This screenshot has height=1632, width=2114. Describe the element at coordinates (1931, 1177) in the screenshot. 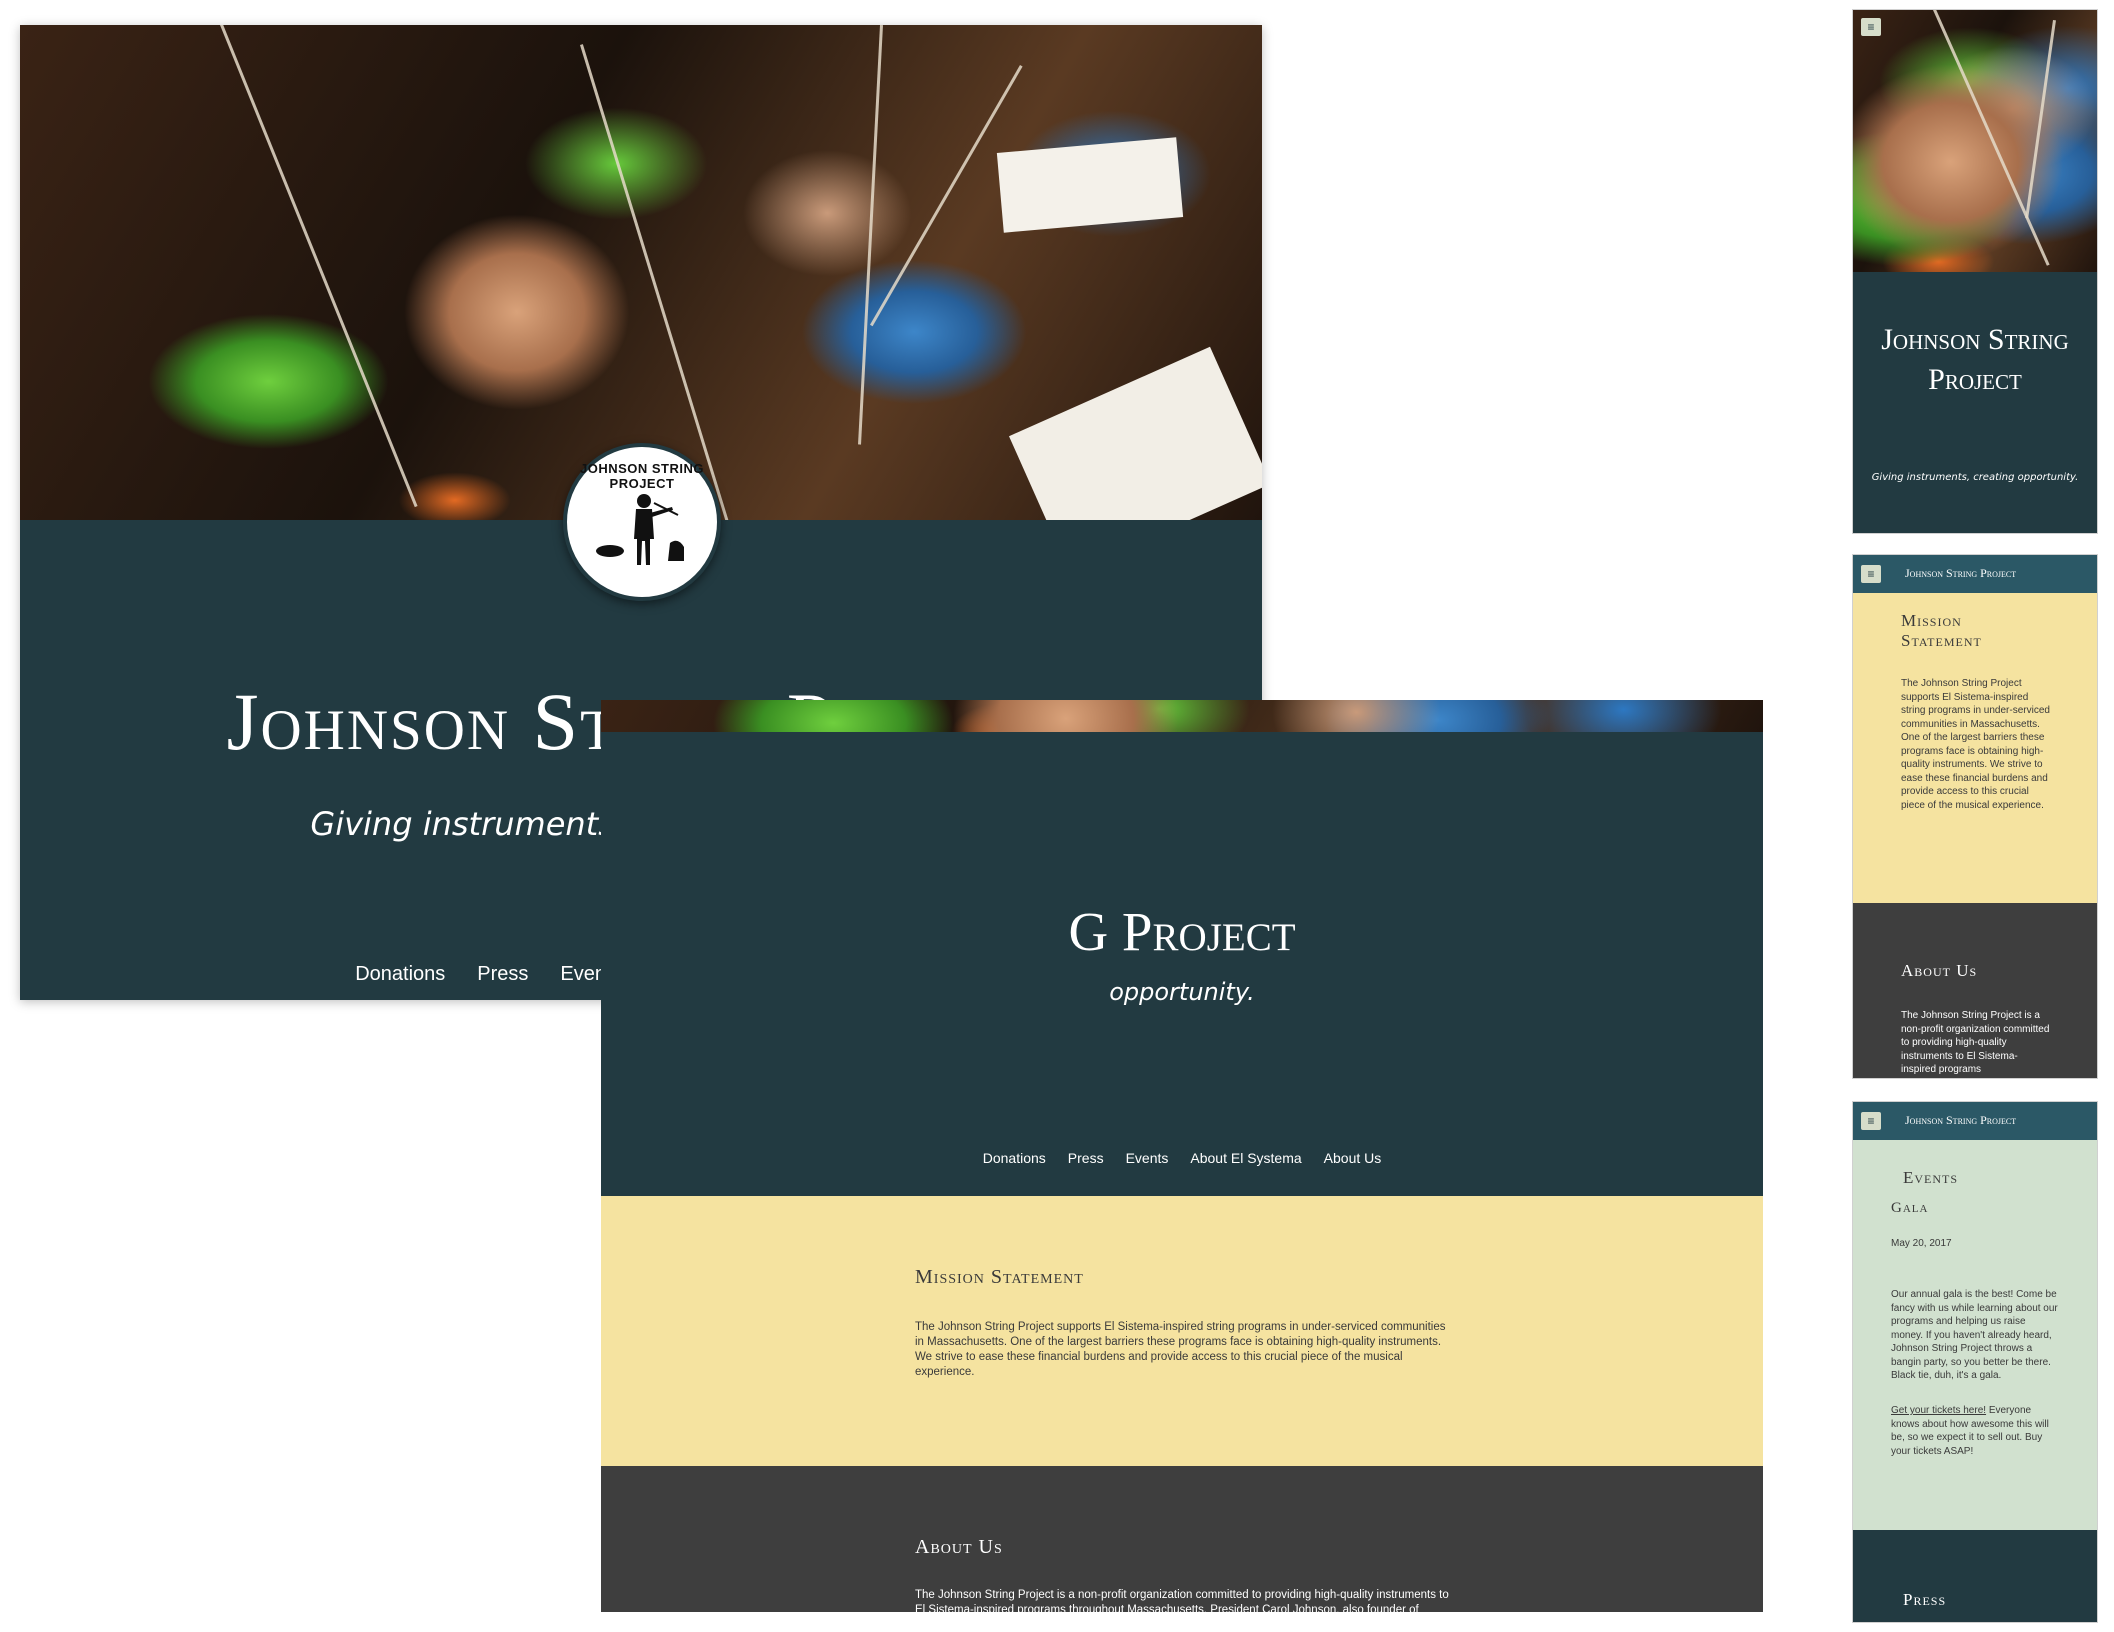

I see `events-heading: Events` at that location.